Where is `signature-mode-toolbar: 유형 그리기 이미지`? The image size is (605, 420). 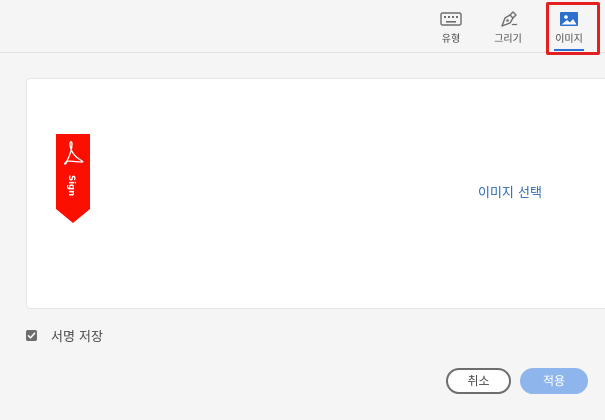
signature-mode-toolbar: 유형 그리기 이미지 is located at coordinates (302, 26).